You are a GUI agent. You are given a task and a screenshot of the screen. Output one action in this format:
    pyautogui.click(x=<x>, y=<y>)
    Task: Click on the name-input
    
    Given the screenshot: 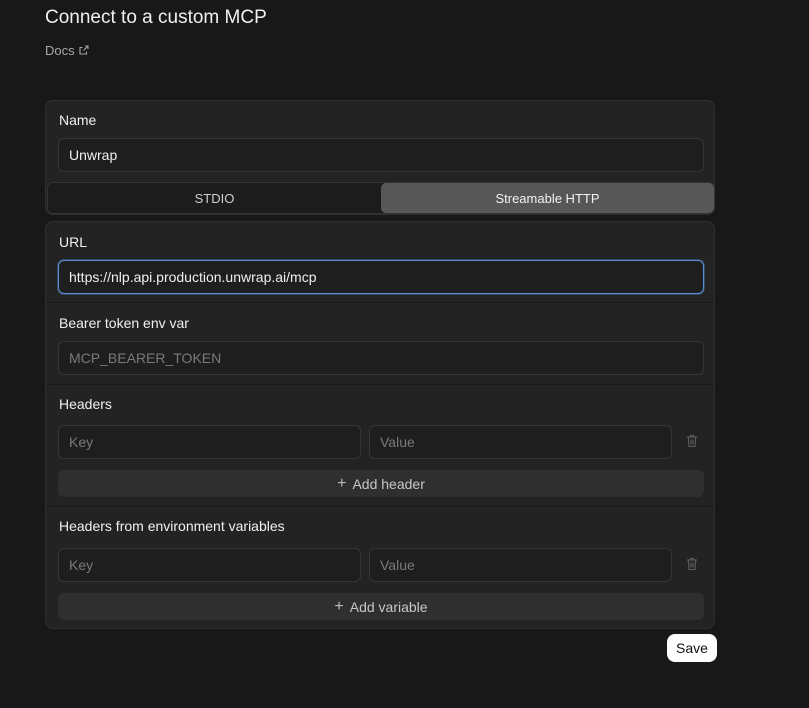 What is the action you would take?
    pyautogui.click(x=381, y=155)
    